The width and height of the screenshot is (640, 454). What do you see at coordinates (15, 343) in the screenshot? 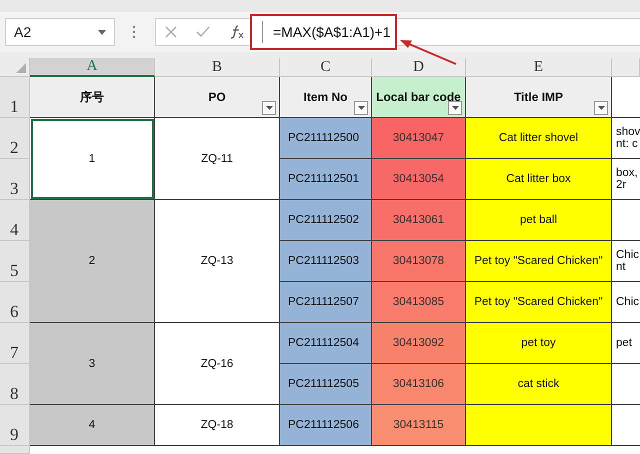
I see `row-header: 7` at bounding box center [15, 343].